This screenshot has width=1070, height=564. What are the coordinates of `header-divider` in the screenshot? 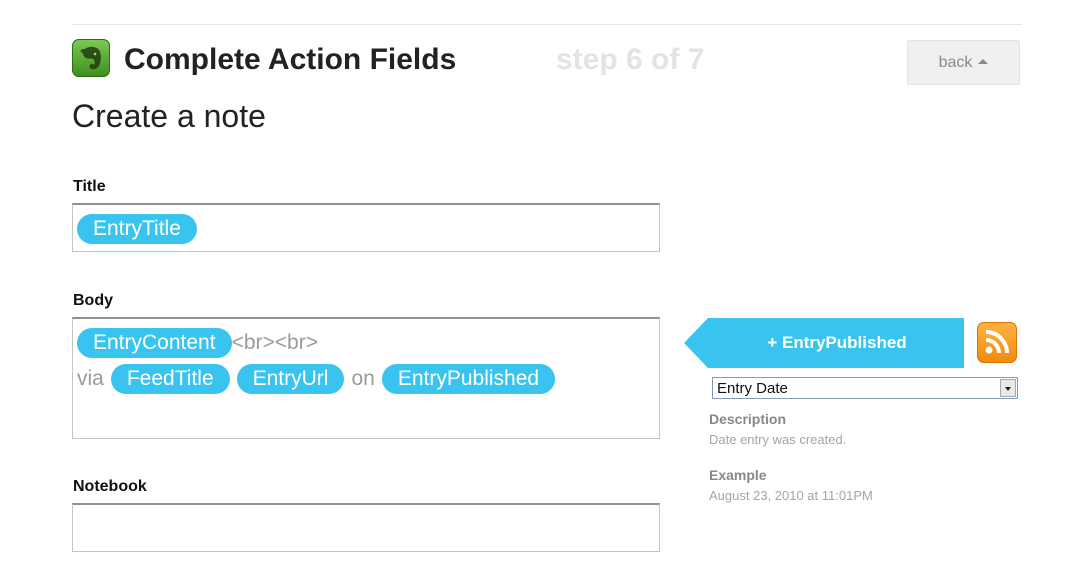 It's located at (547, 24).